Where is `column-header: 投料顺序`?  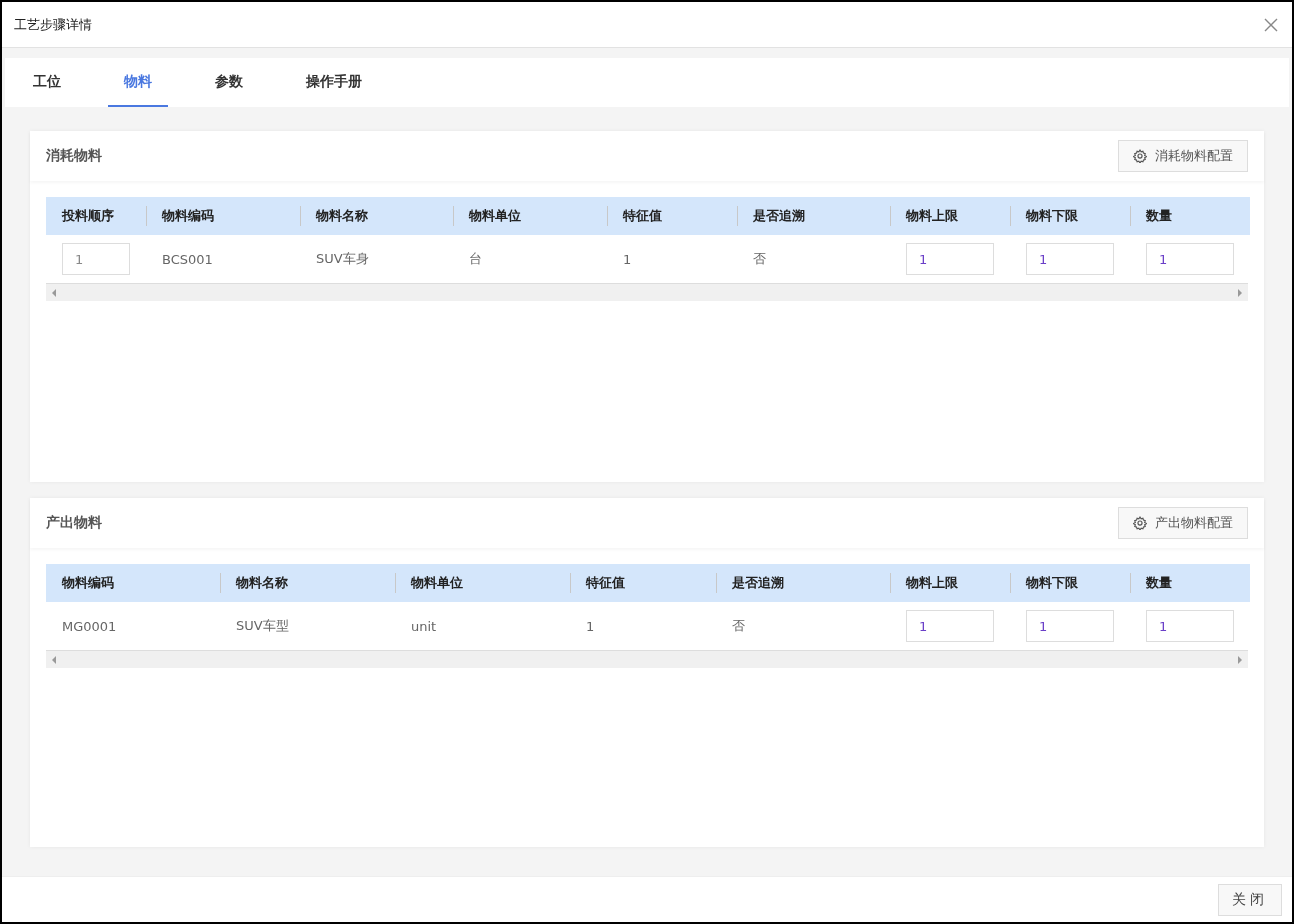 column-header: 投料顺序 is located at coordinates (96, 216).